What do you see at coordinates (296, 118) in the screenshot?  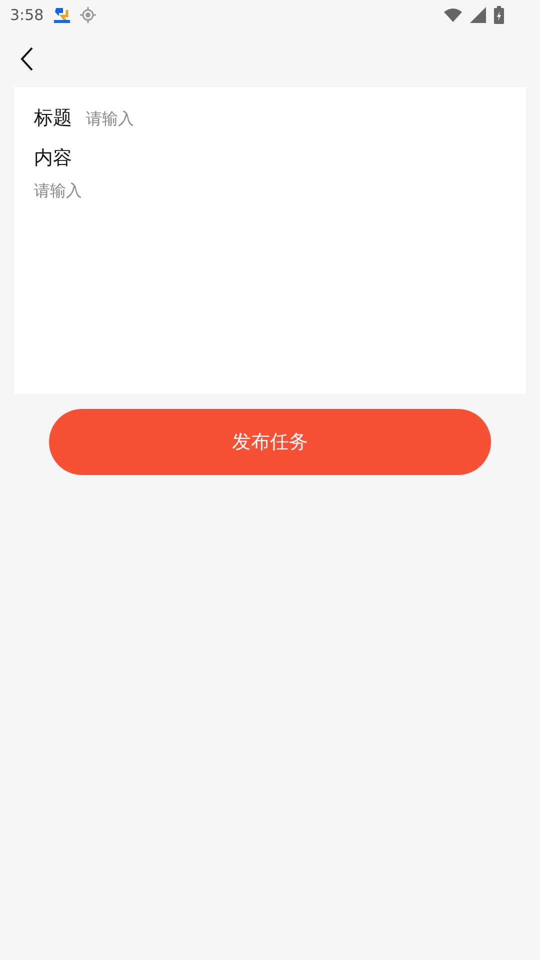 I see `title-input: 请输入` at bounding box center [296, 118].